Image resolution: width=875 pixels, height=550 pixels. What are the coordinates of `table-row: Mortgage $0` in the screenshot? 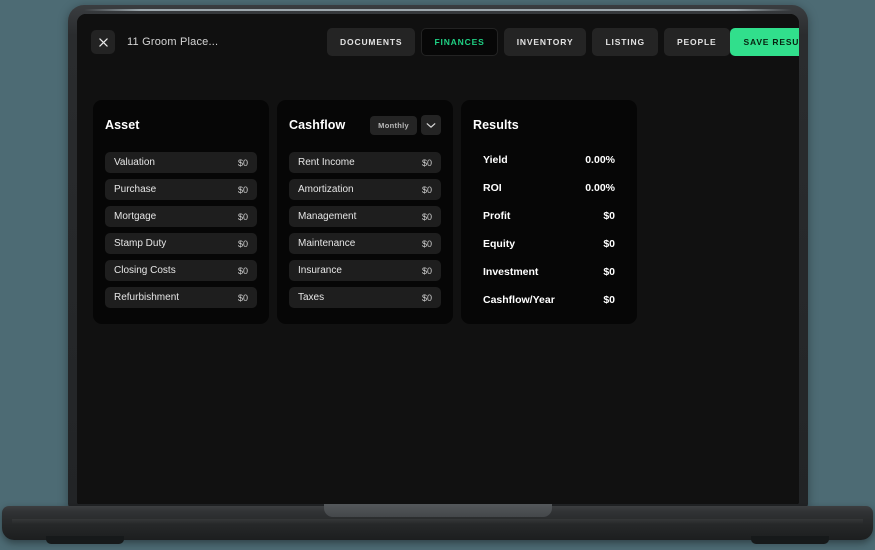 It's located at (181, 216).